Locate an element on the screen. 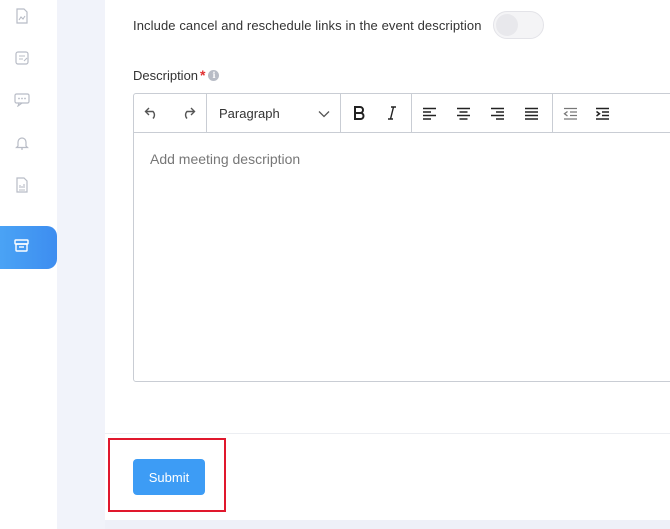 The width and height of the screenshot is (670, 529). page-gutter is located at coordinates (81, 264).